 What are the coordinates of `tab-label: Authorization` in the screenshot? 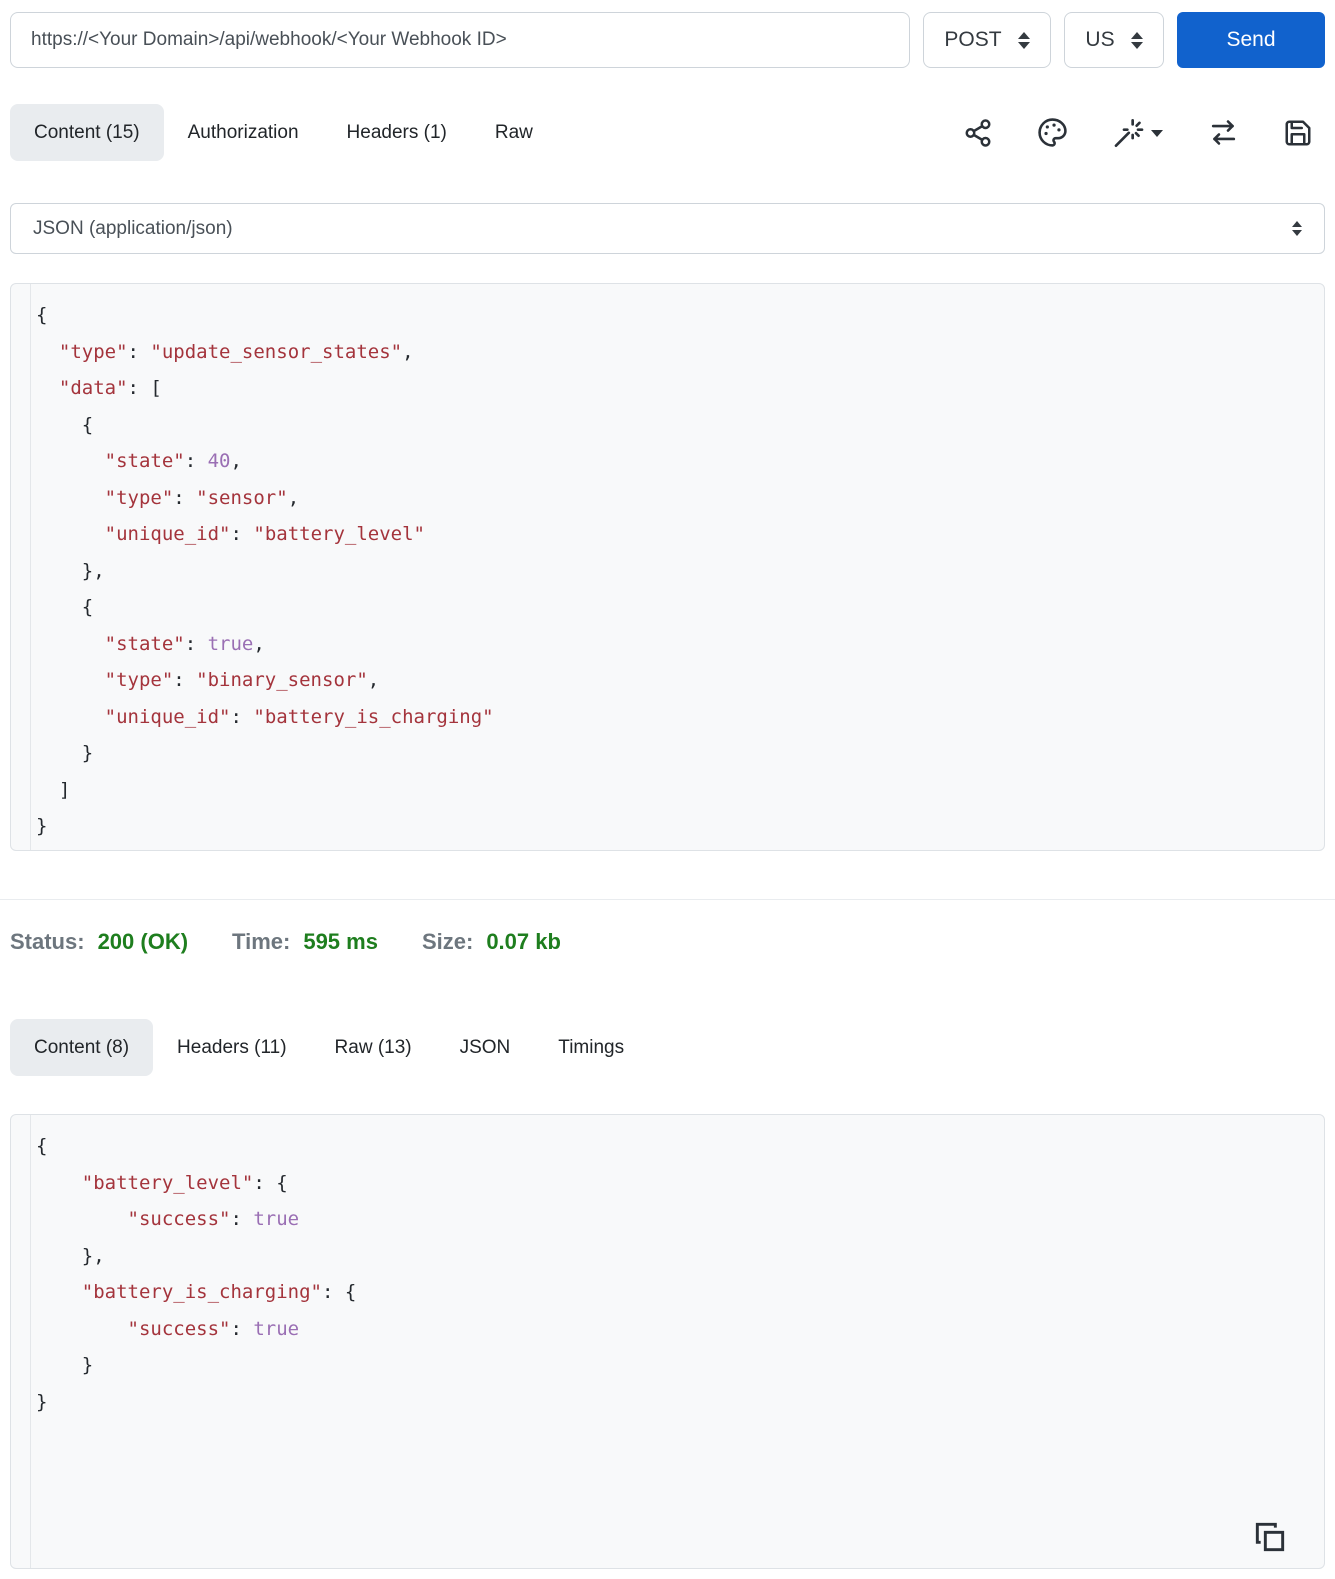 It's located at (243, 132).